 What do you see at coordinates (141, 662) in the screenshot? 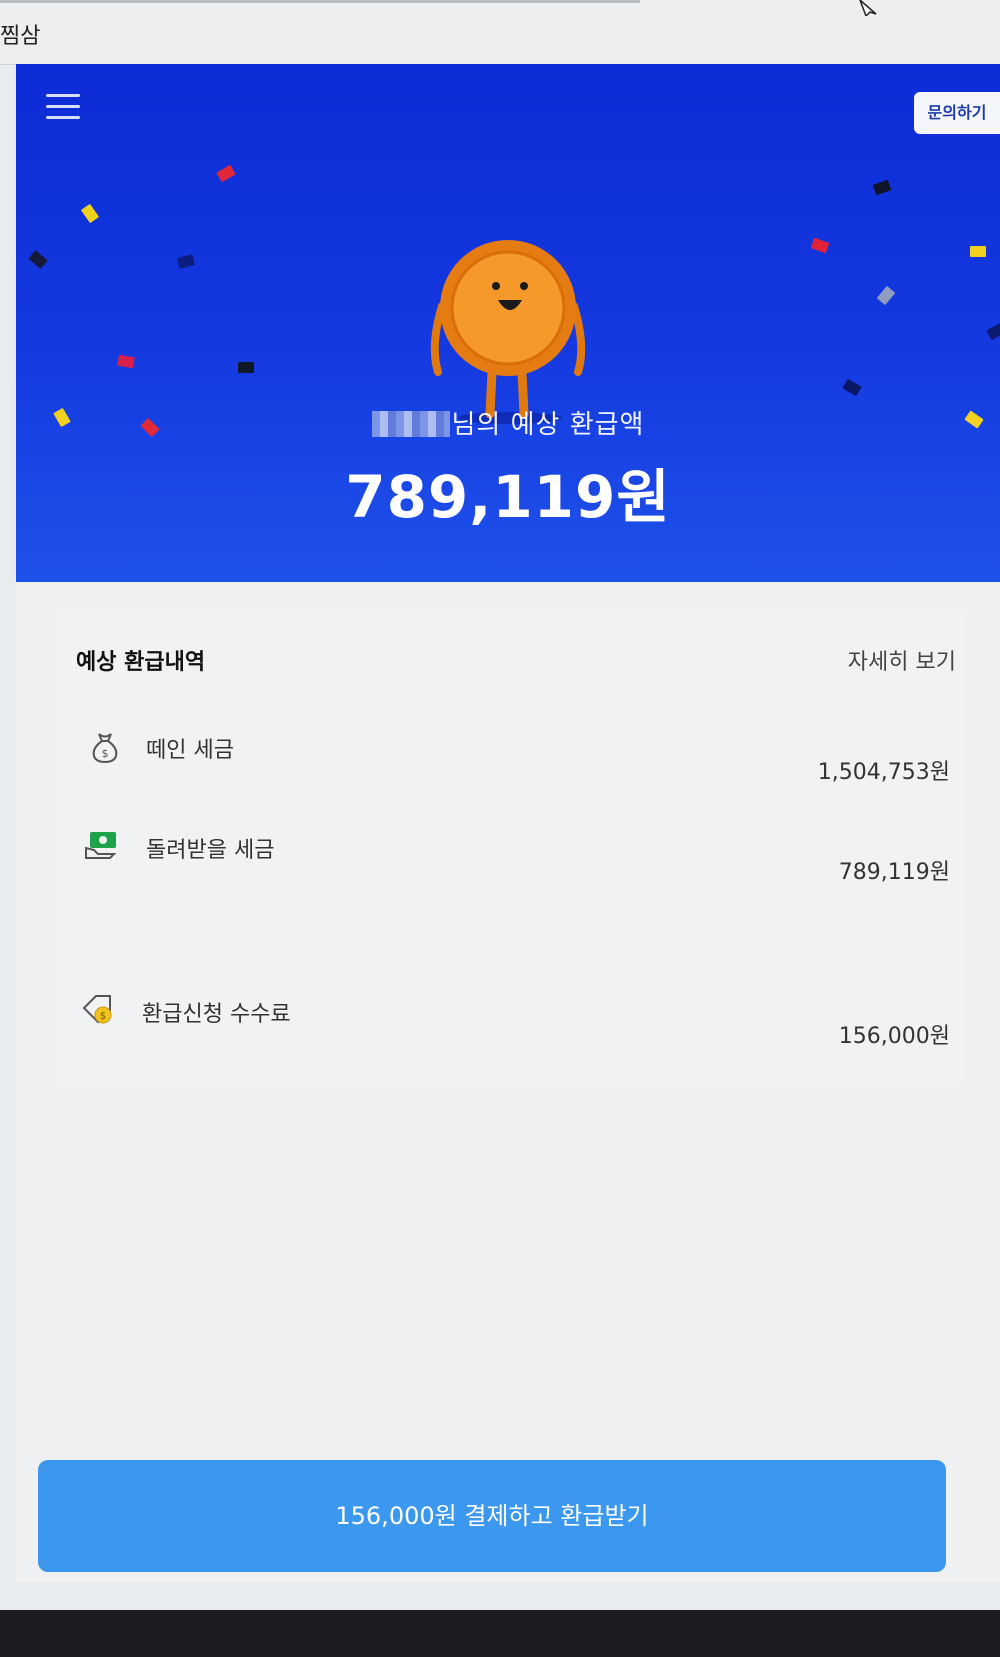
I see `section-title: 예상 환급내역` at bounding box center [141, 662].